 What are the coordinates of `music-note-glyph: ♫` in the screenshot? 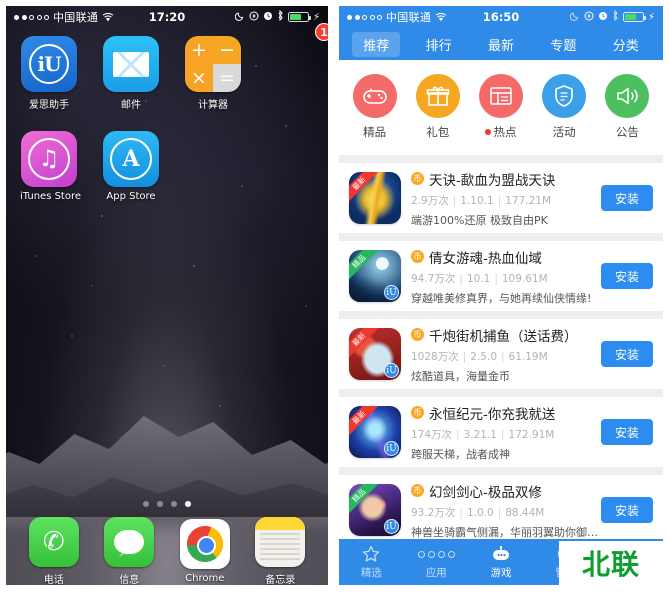 It's located at (49, 159).